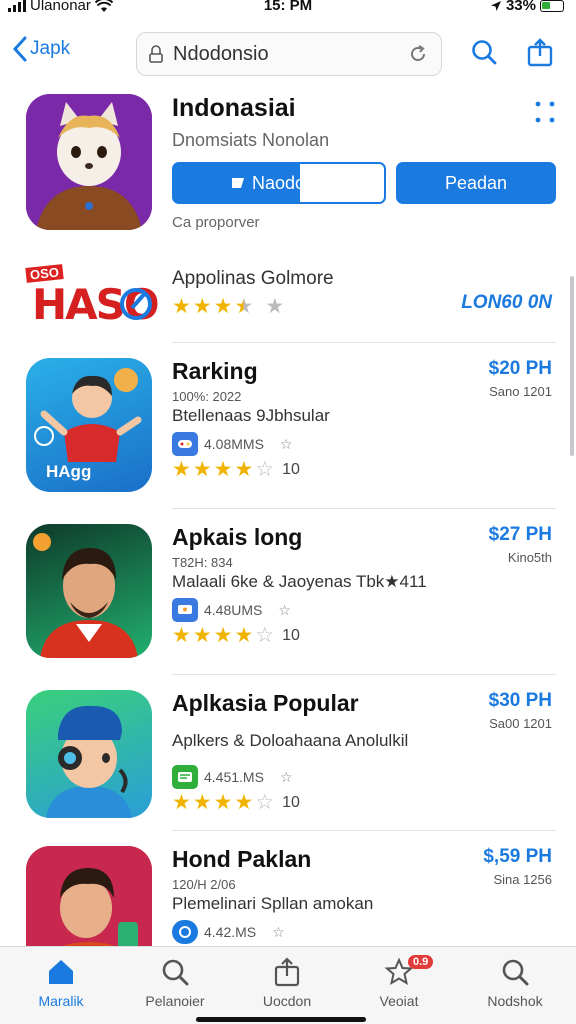 This screenshot has width=576, height=1024. I want to click on tab-explore: Nodshok, so click(515, 983).